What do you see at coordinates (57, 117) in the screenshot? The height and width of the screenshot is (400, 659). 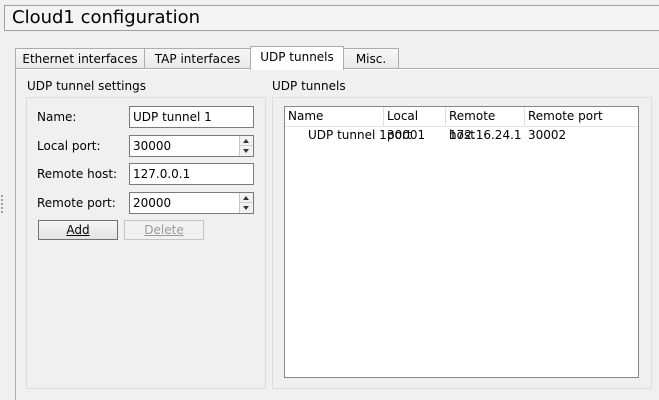 I see `name-label: Name:` at bounding box center [57, 117].